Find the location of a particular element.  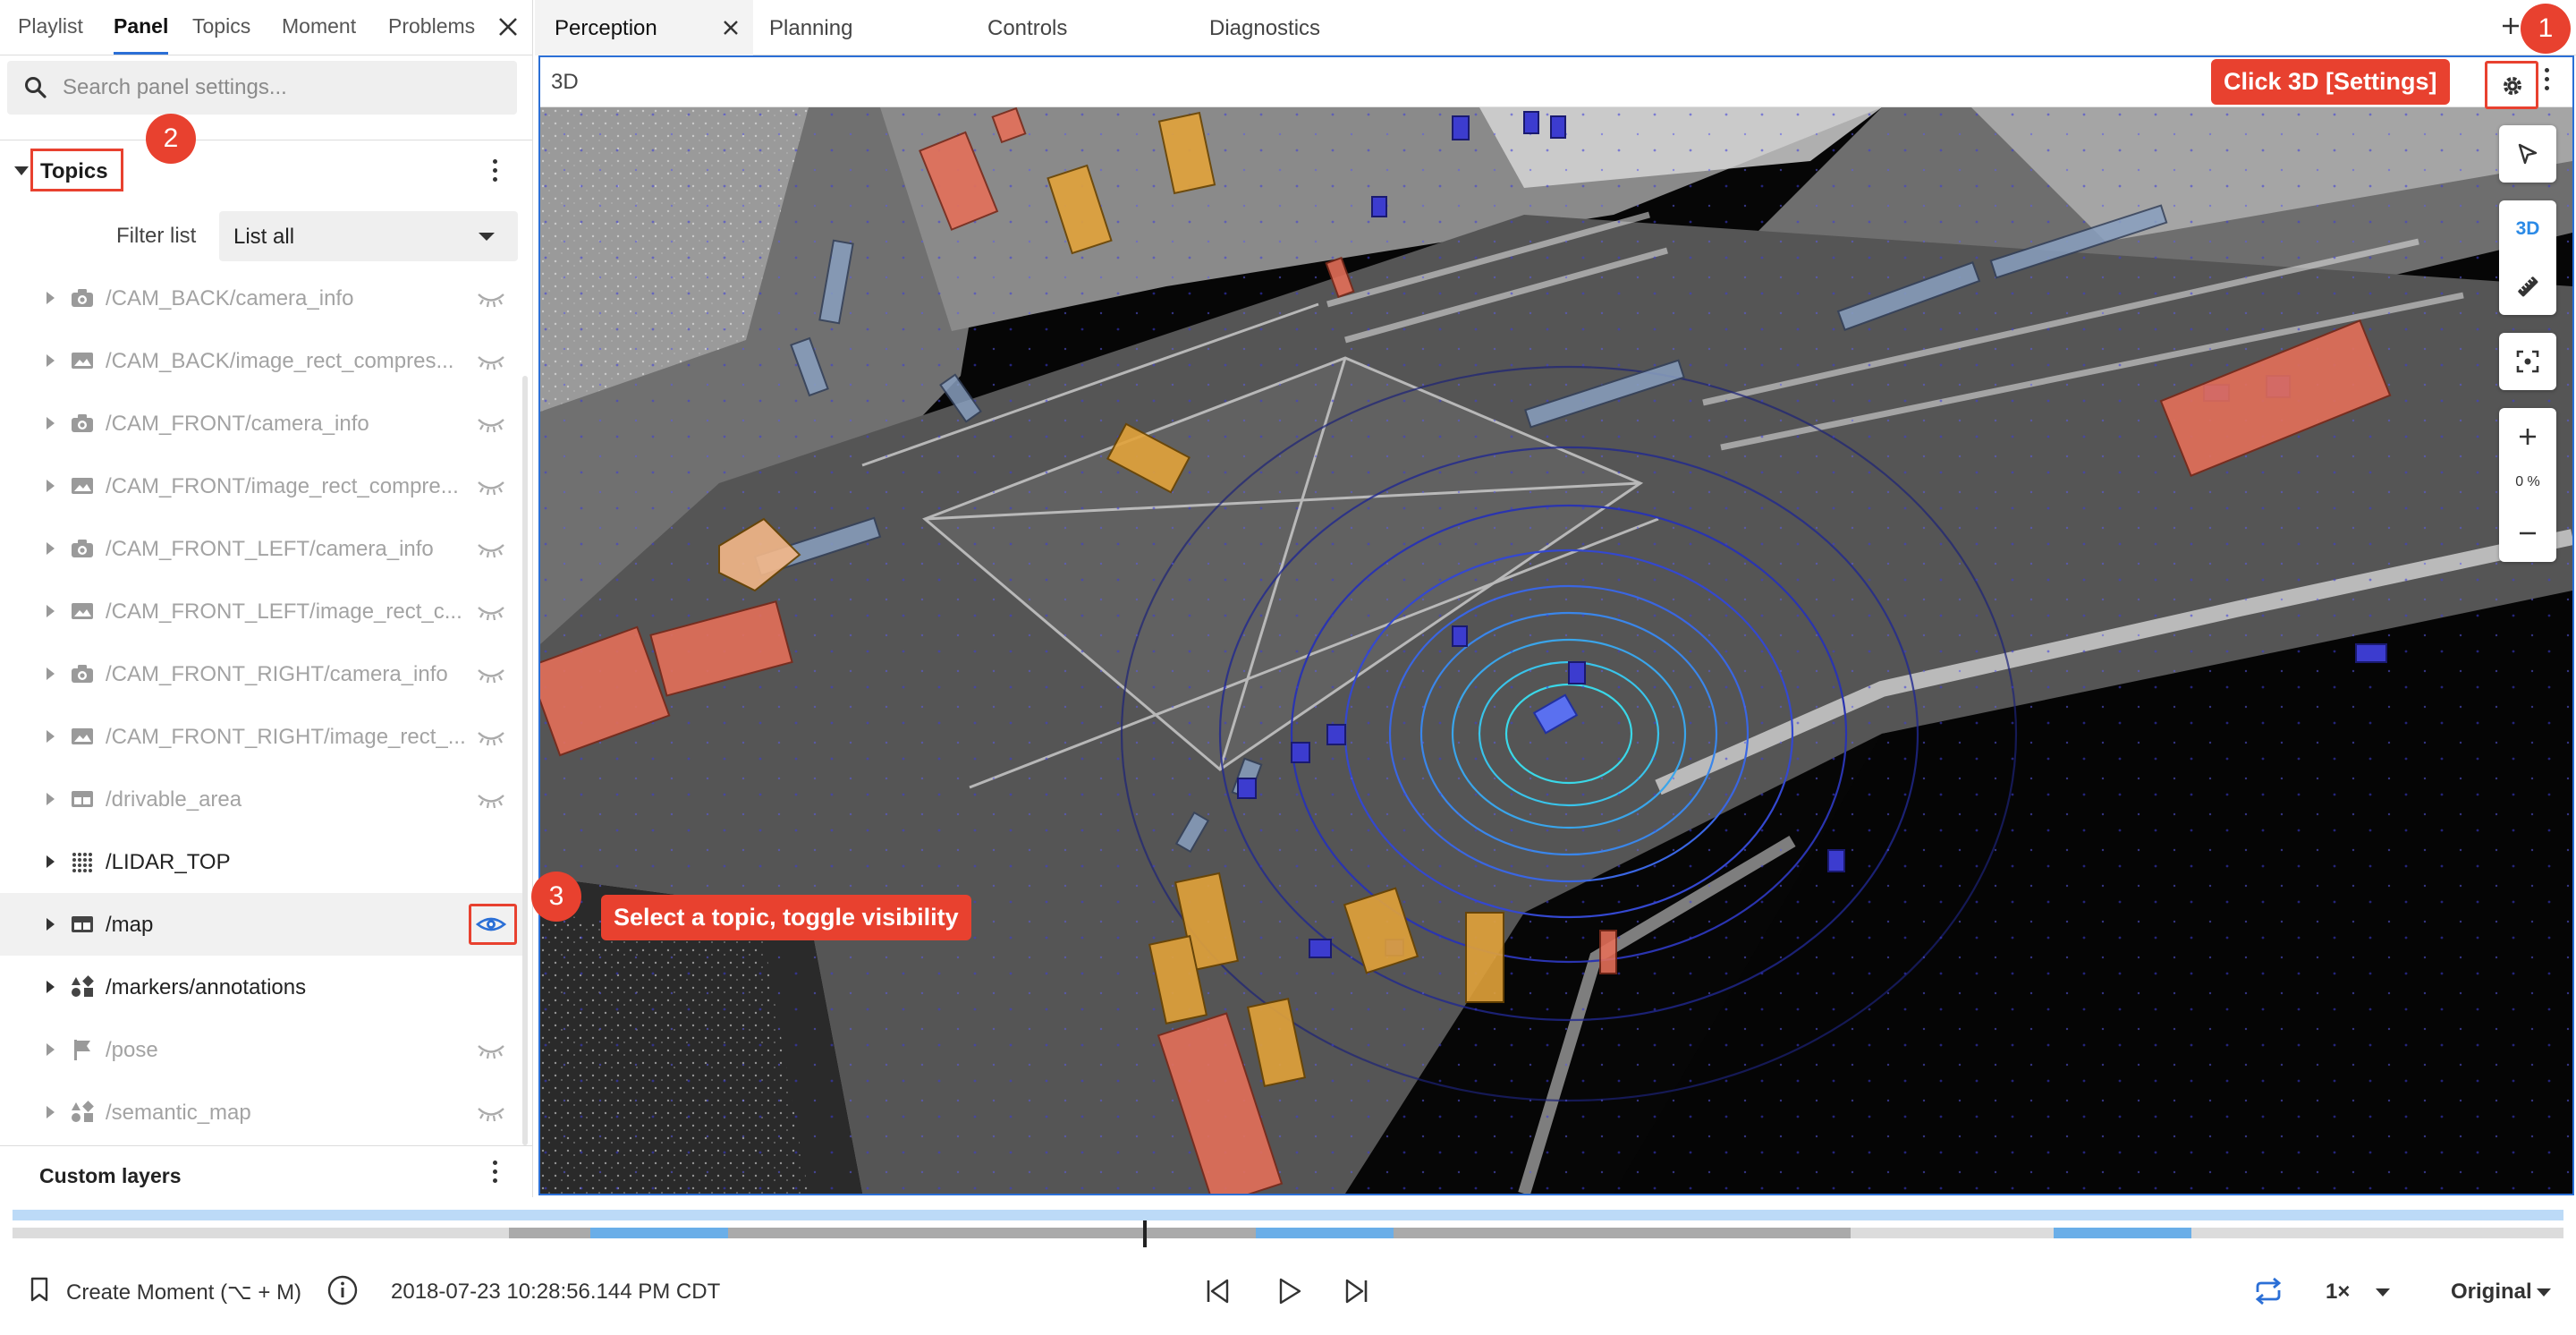

minus-icon is located at coordinates (2528, 533).